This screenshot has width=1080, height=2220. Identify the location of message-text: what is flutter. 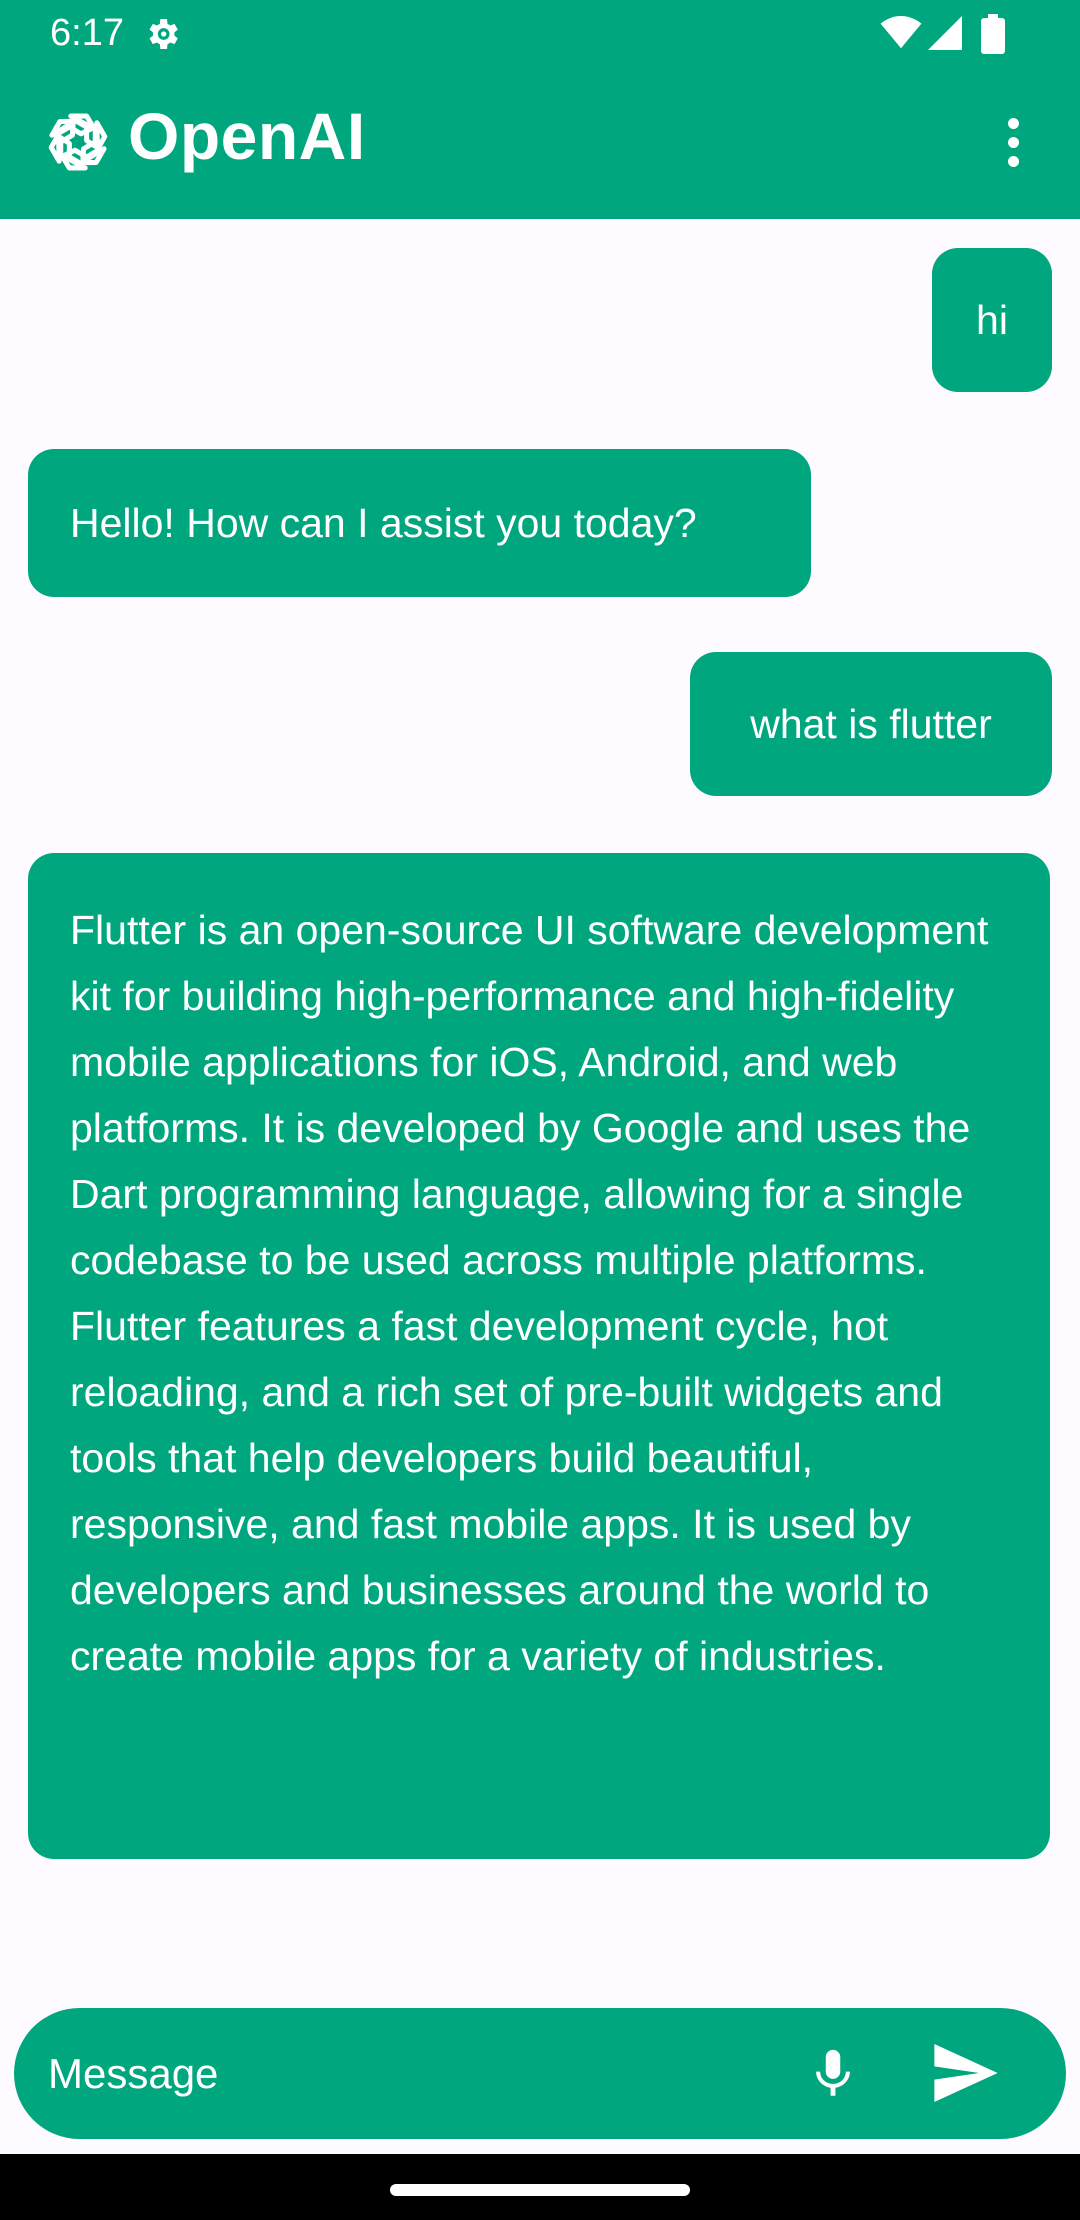
(871, 724).